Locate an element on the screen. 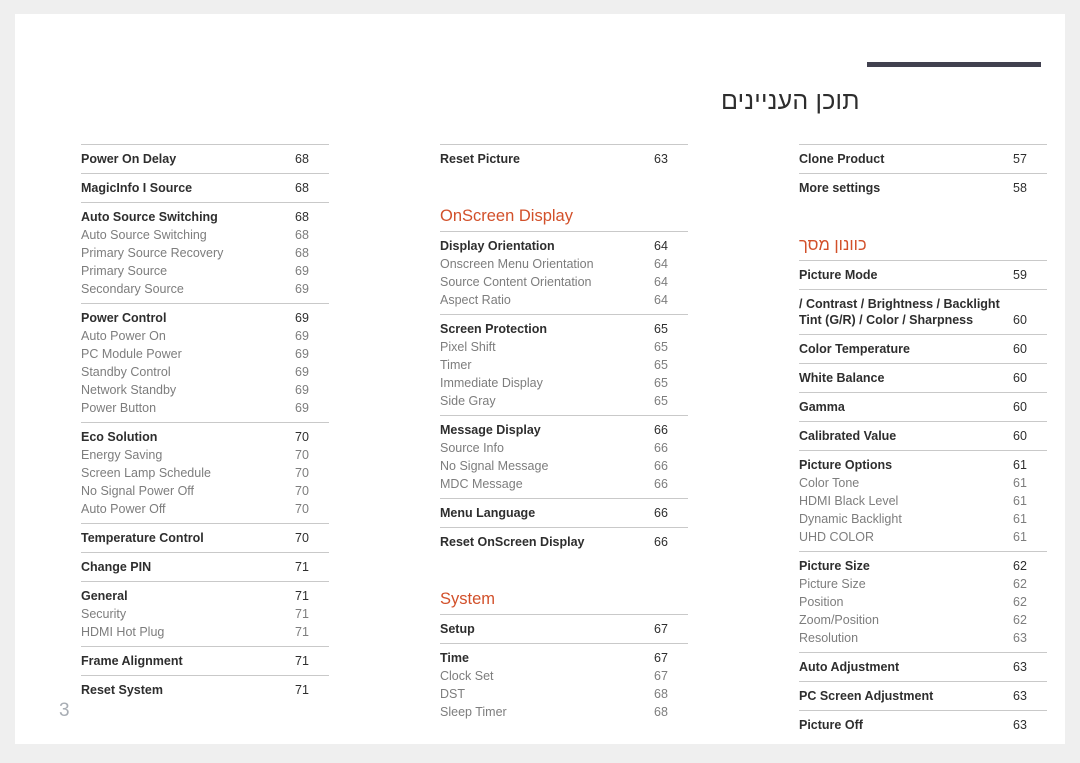 This screenshot has height=763, width=1080. toc-entry-label: Eco Solution is located at coordinates (119, 437).